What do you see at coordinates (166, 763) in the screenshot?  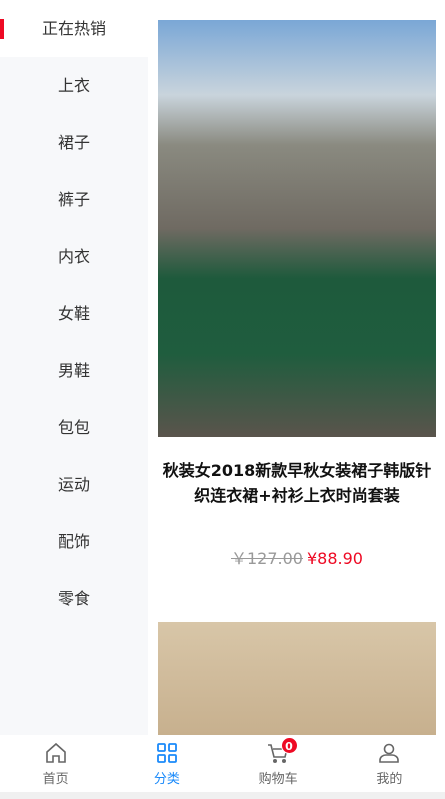 I see `tab-category: 分类` at bounding box center [166, 763].